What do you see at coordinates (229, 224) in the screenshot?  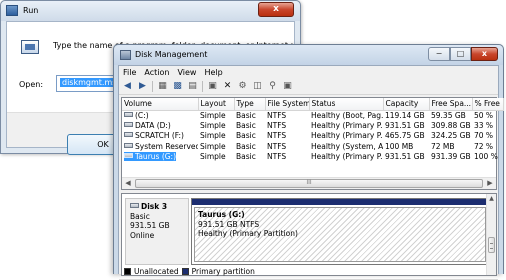 I see `partition-size-fs: 931.51 GB NTFS` at bounding box center [229, 224].